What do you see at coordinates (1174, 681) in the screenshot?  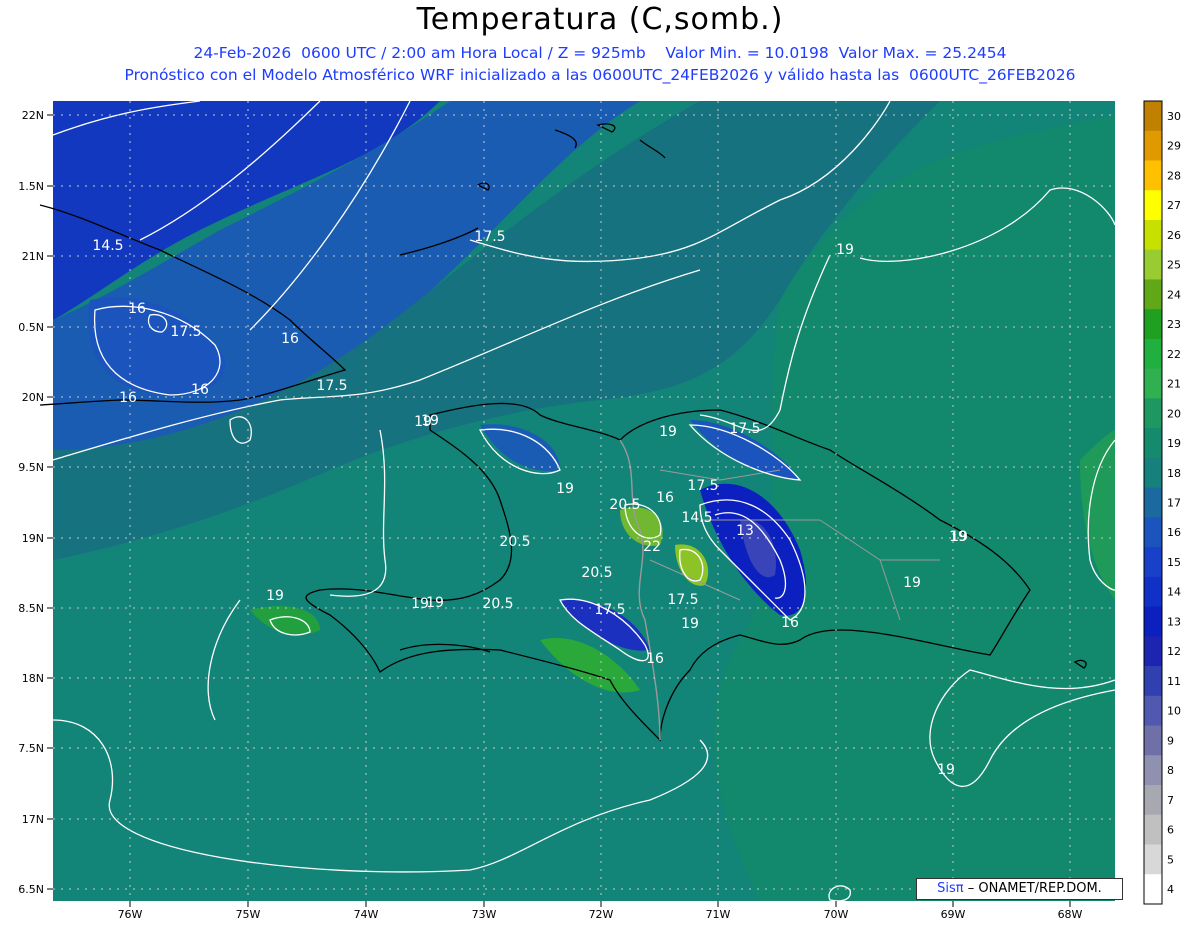 I see `legend-tick-label: 11` at bounding box center [1174, 681].